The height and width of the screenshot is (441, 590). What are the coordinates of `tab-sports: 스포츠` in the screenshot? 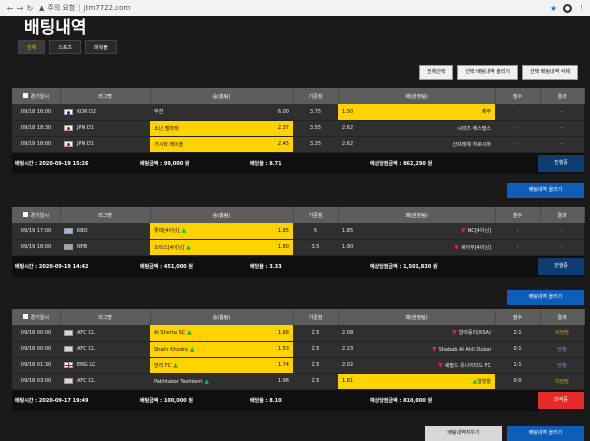 It's located at (65, 47).